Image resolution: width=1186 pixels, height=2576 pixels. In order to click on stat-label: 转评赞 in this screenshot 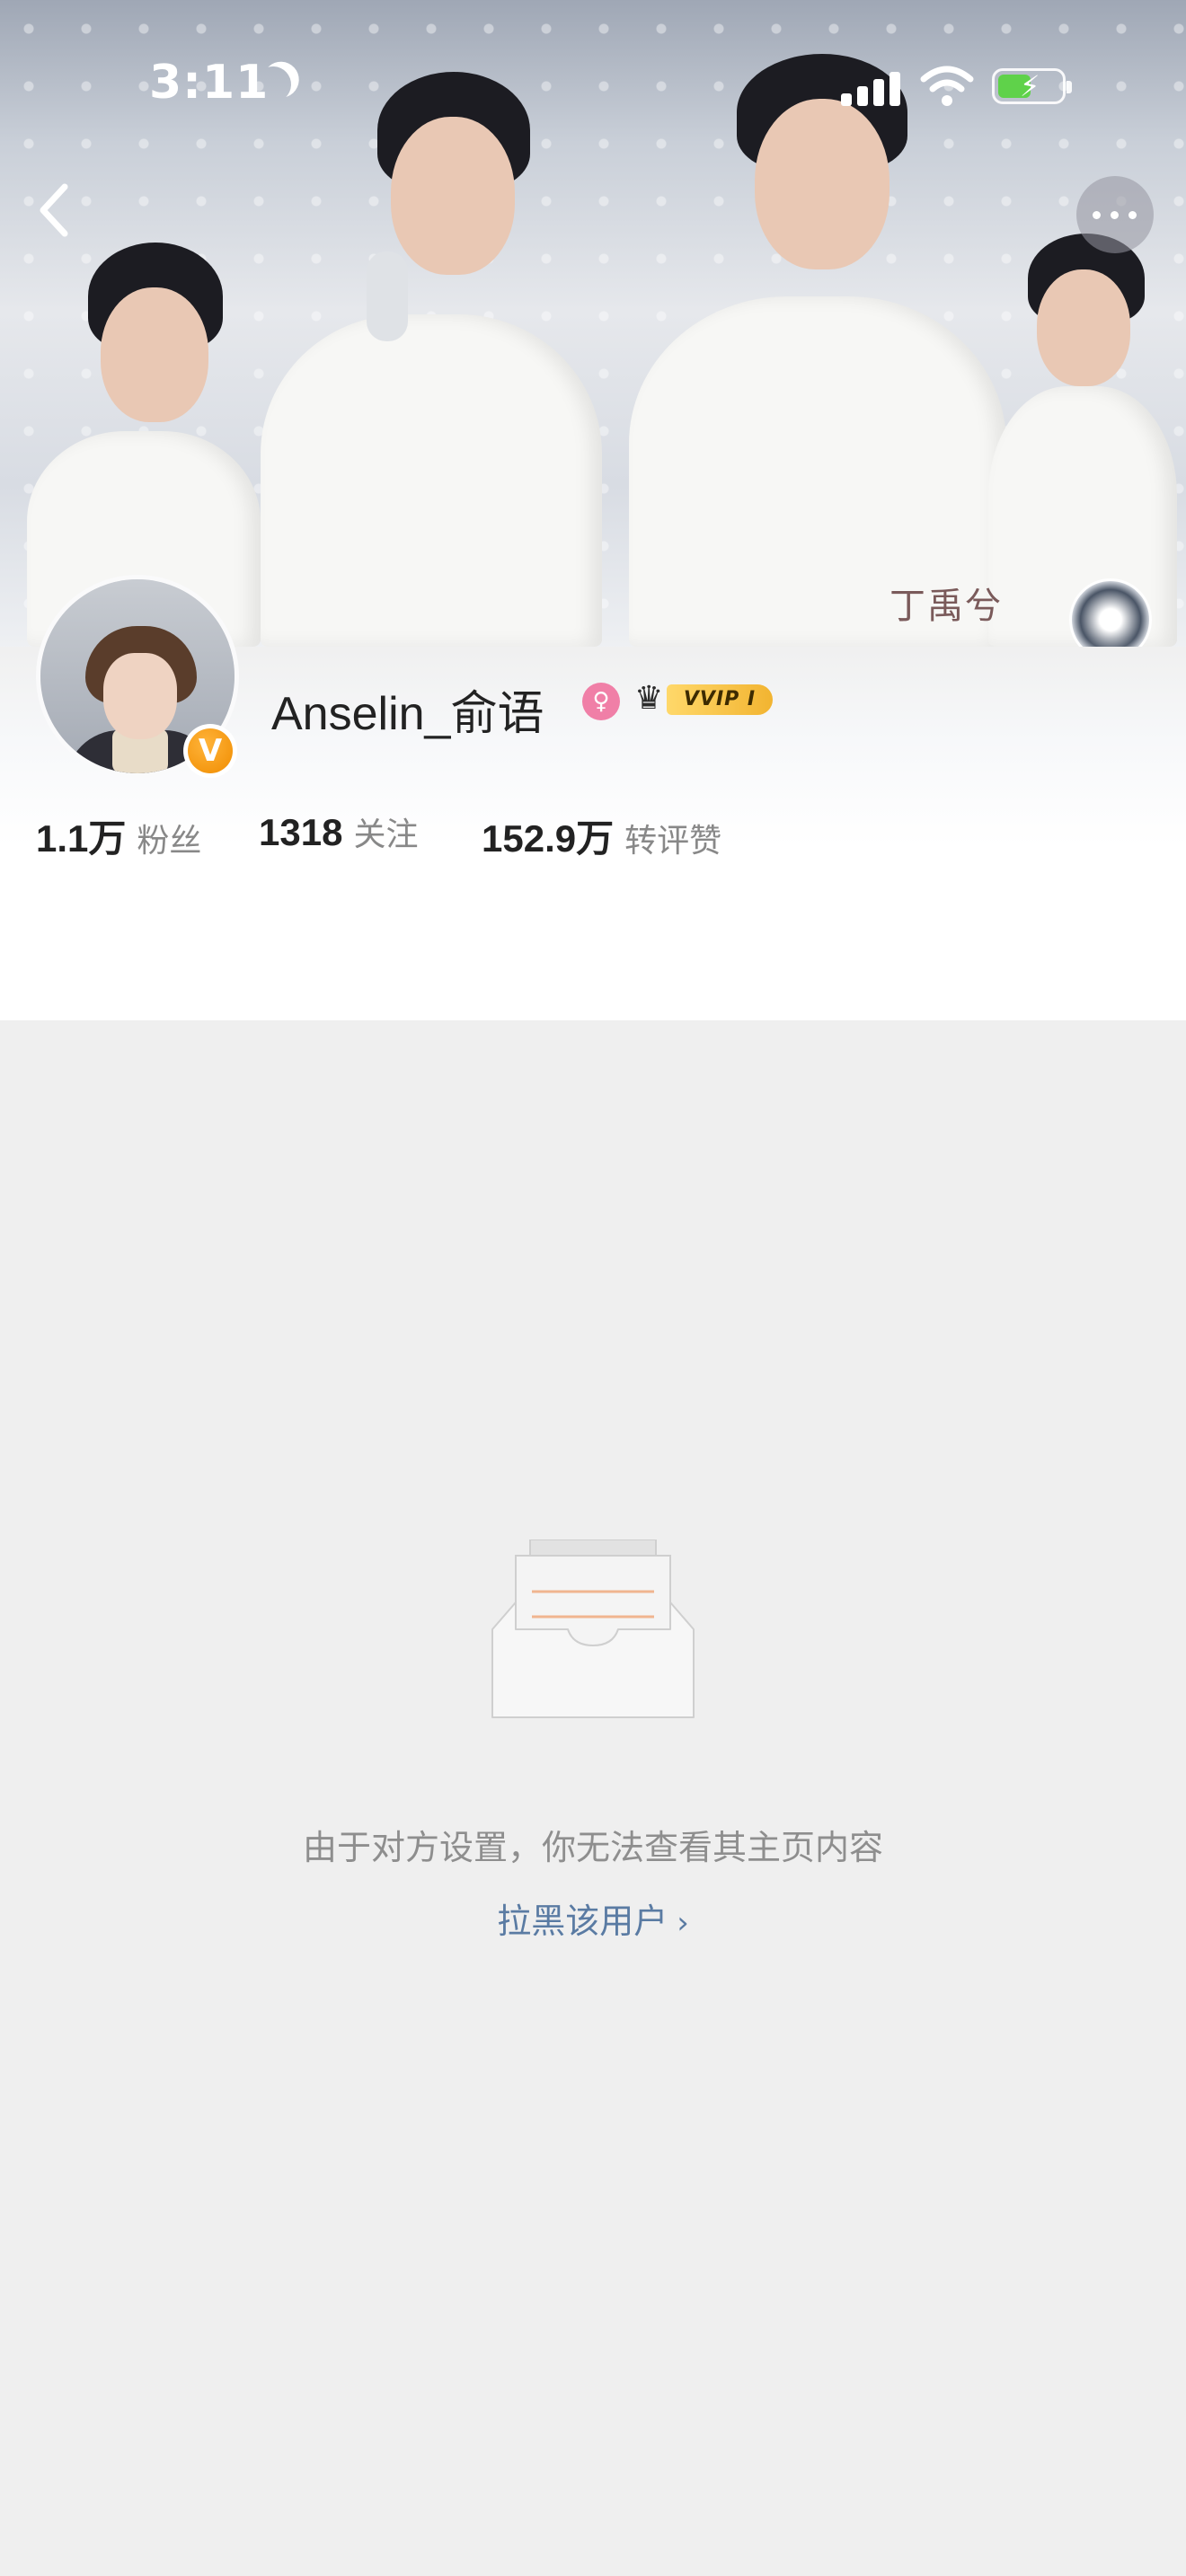, I will do `click(673, 841)`.